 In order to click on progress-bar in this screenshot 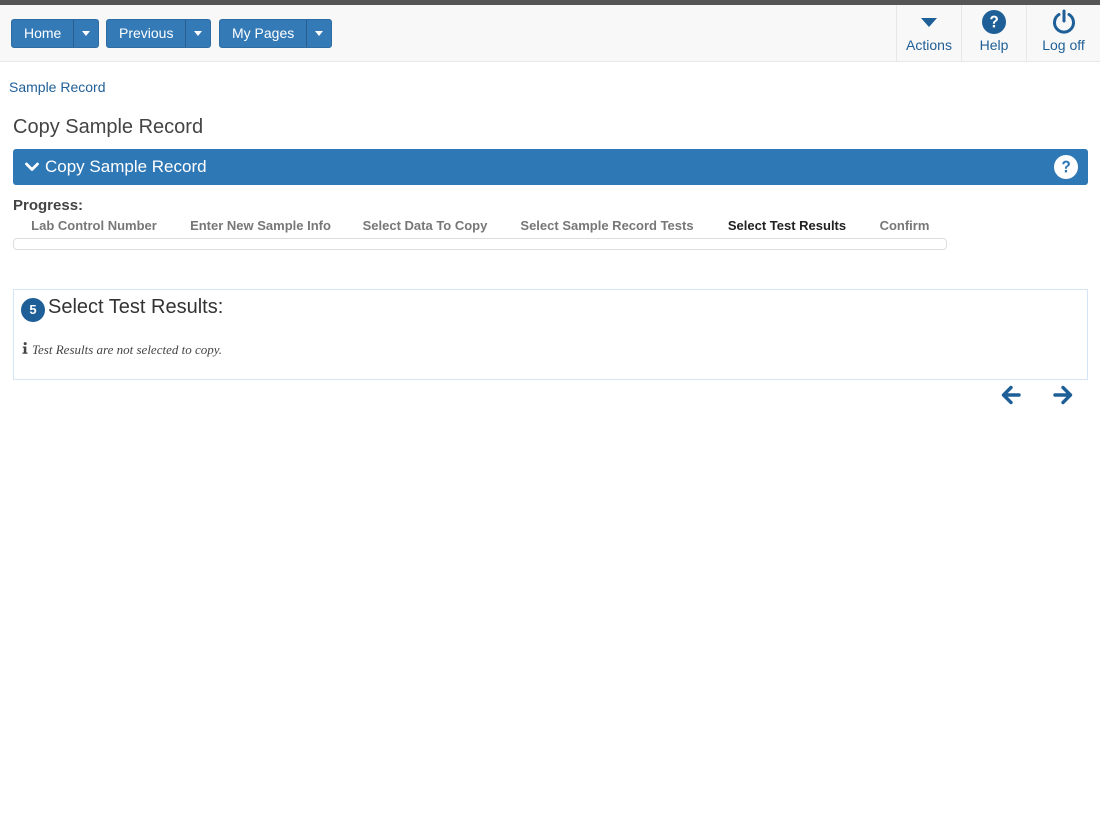, I will do `click(480, 244)`.